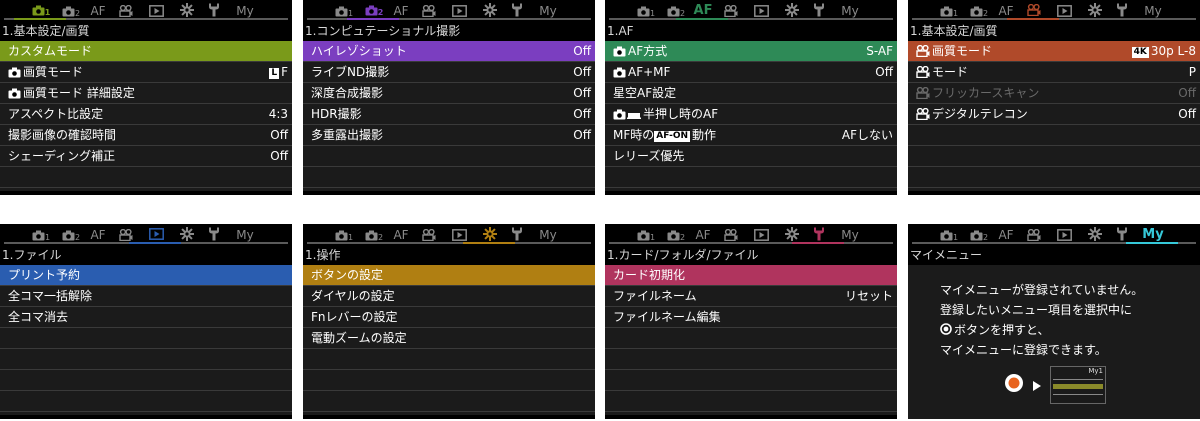  What do you see at coordinates (146, 401) in the screenshot?
I see `menu-item-empty` at bounding box center [146, 401].